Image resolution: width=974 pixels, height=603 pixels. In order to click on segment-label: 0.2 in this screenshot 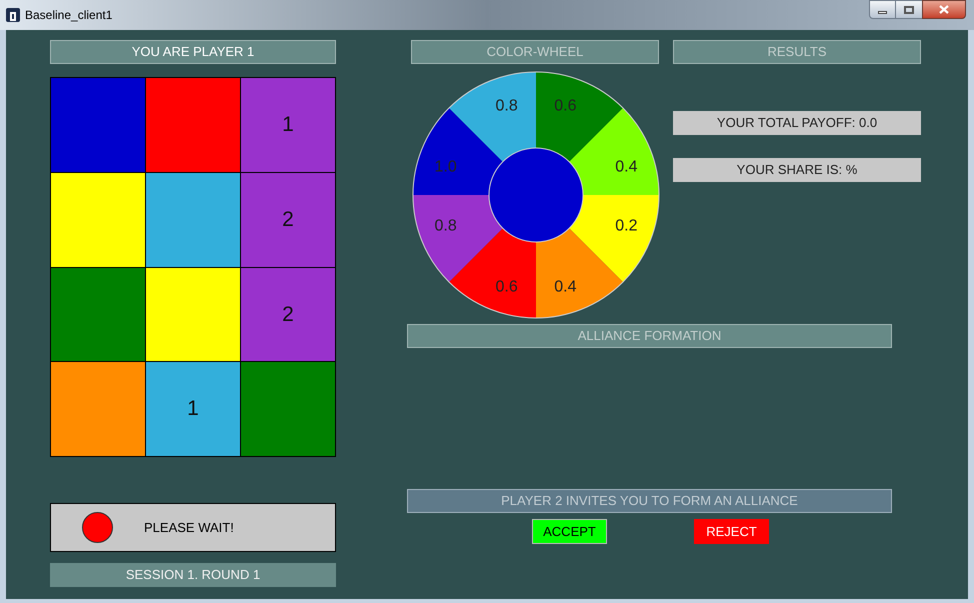, I will do `click(626, 225)`.